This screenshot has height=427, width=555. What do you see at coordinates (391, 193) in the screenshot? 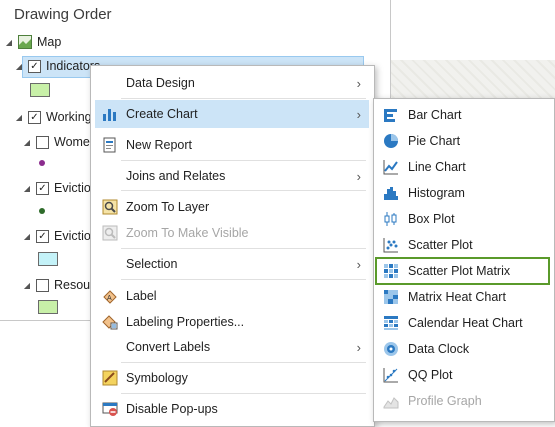
I see `histogram-icon` at bounding box center [391, 193].